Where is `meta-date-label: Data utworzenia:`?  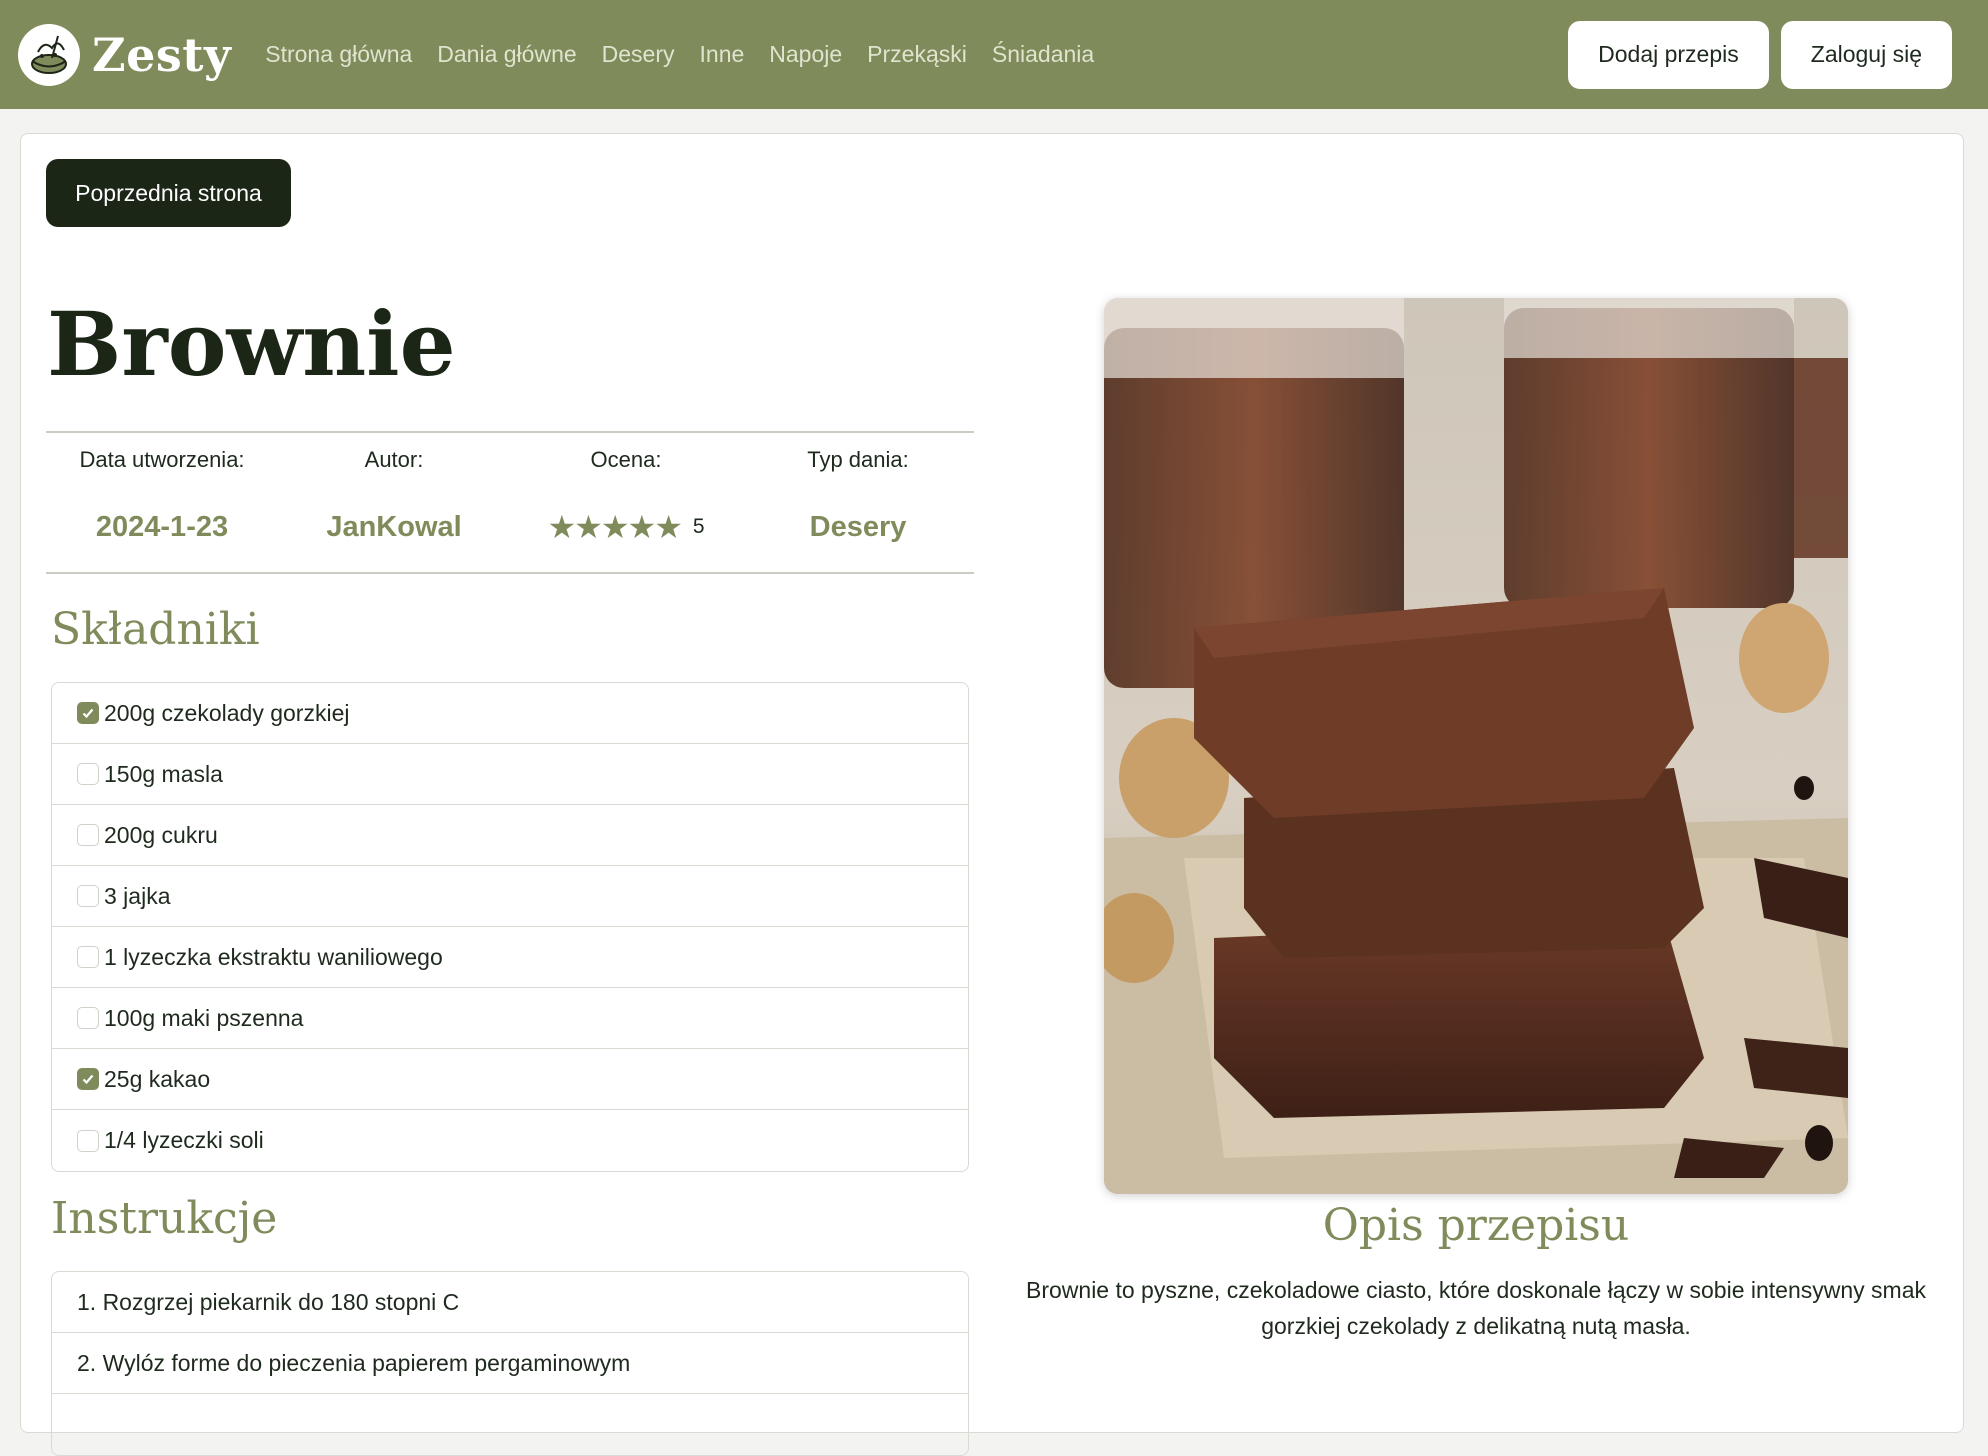 meta-date-label: Data utworzenia: is located at coordinates (162, 459).